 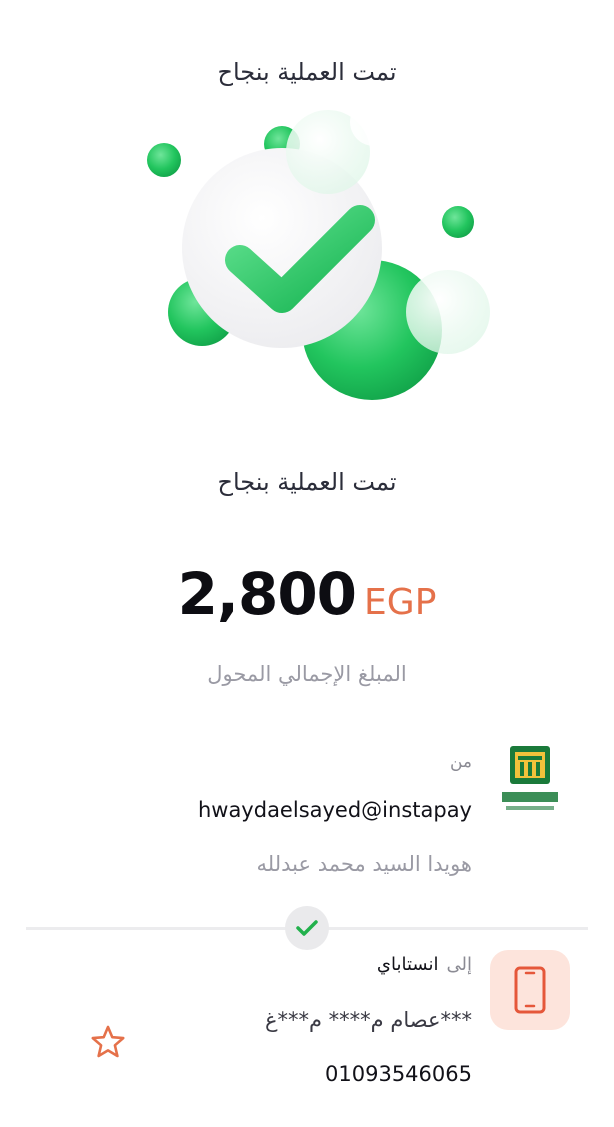 What do you see at coordinates (530, 990) in the screenshot?
I see `phone-icon` at bounding box center [530, 990].